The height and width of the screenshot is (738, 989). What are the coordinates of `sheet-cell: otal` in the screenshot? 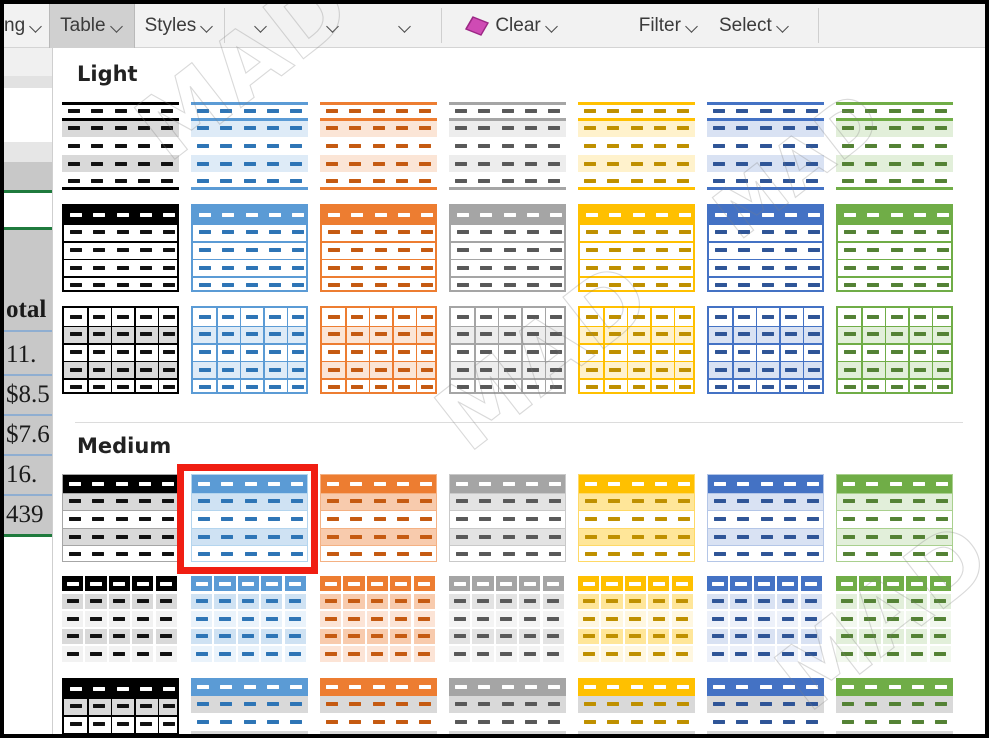 It's located at (28, 310).